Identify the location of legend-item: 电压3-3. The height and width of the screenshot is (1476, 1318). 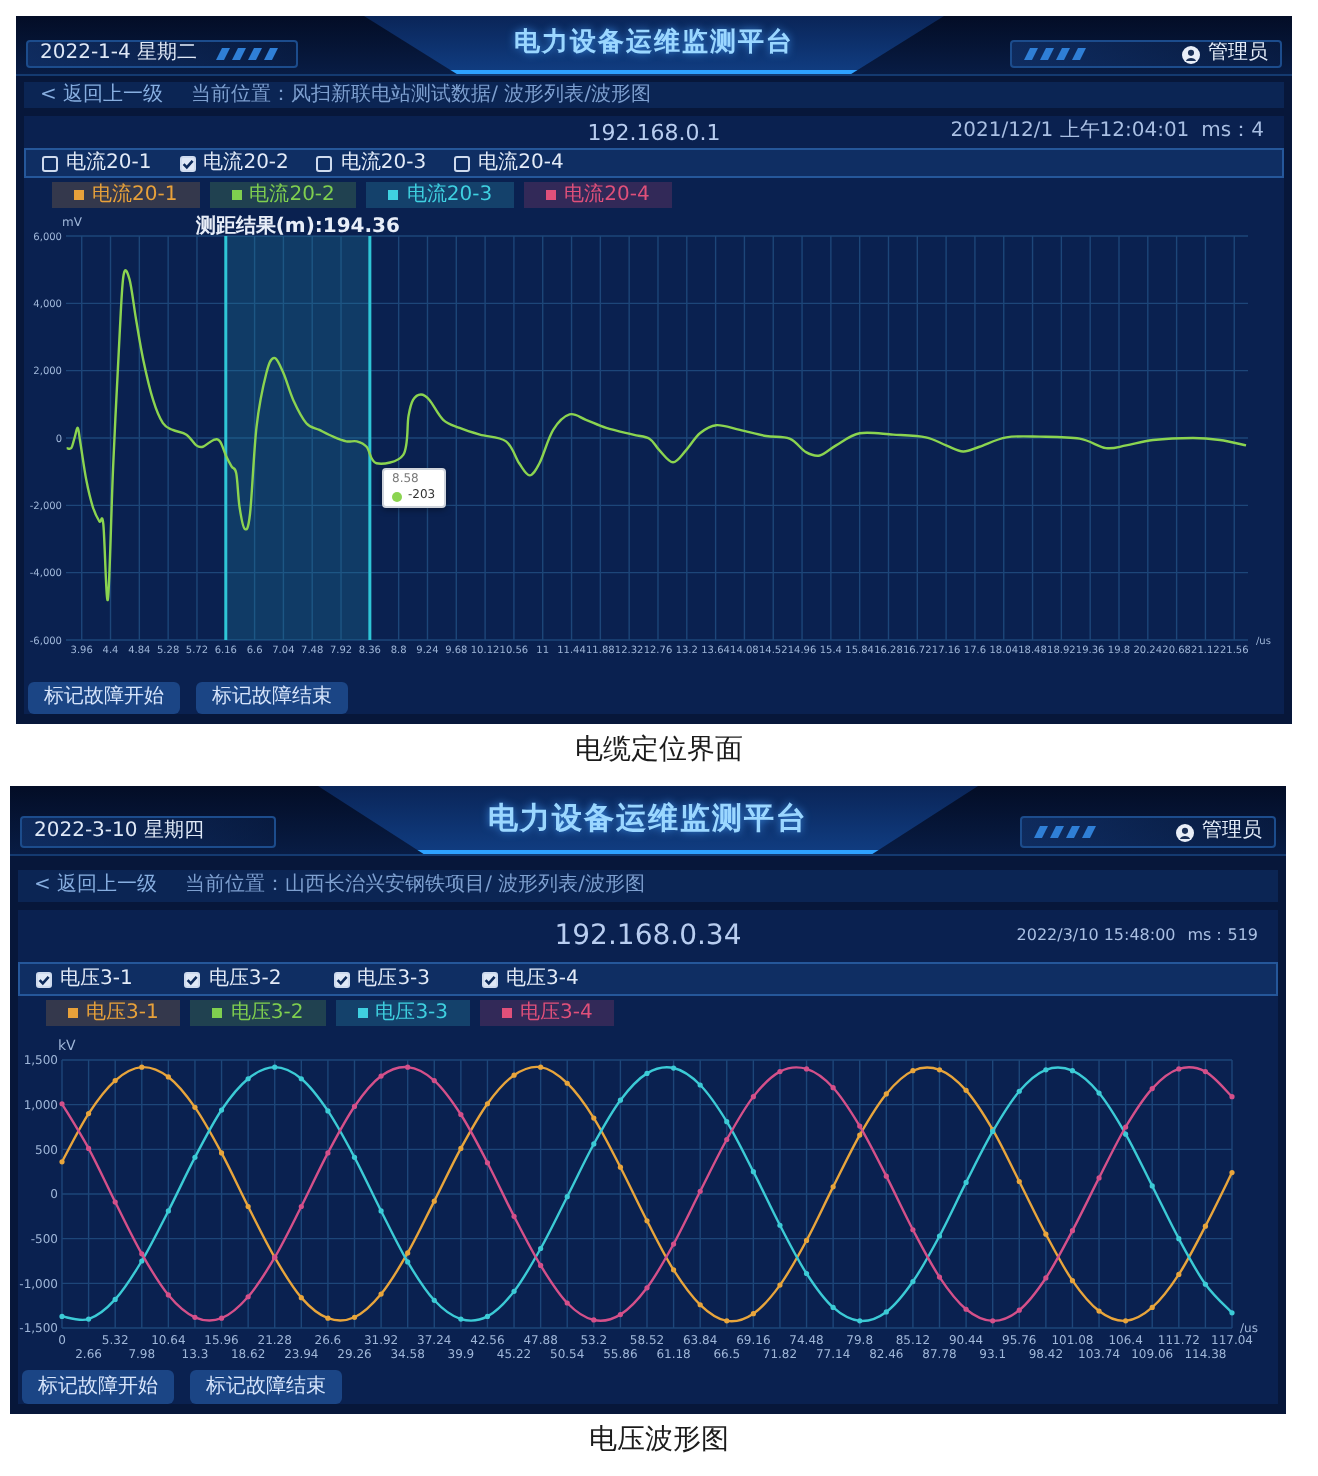
(403, 1013).